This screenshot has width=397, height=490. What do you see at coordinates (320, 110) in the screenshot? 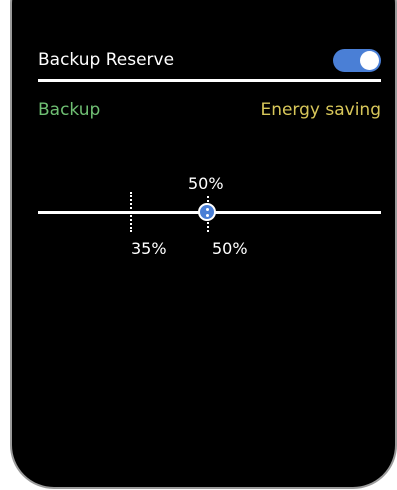
I see `energy-saving-label: Energy saving` at bounding box center [320, 110].